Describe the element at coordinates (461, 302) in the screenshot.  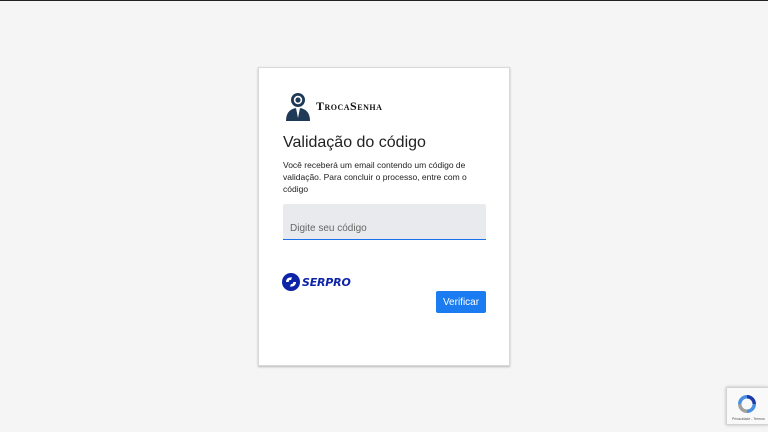
I see `verify-button: Verificar` at that location.